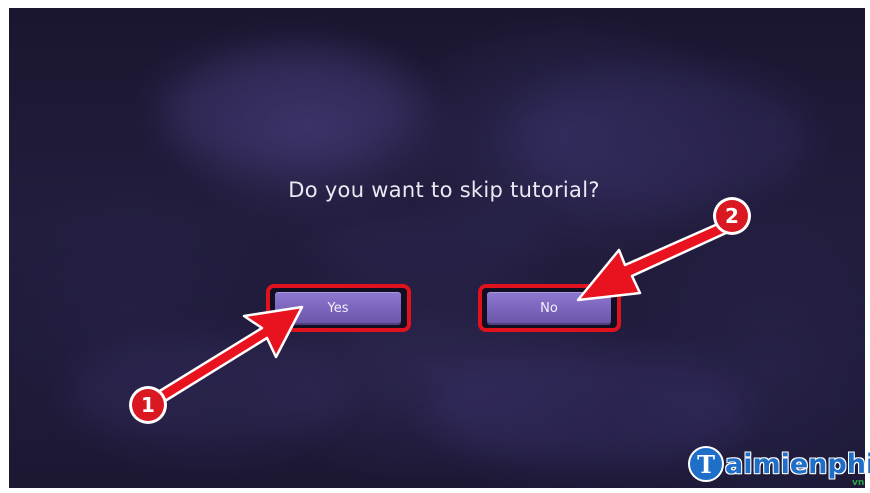  I want to click on watermark-suffix: vn, so click(858, 483).